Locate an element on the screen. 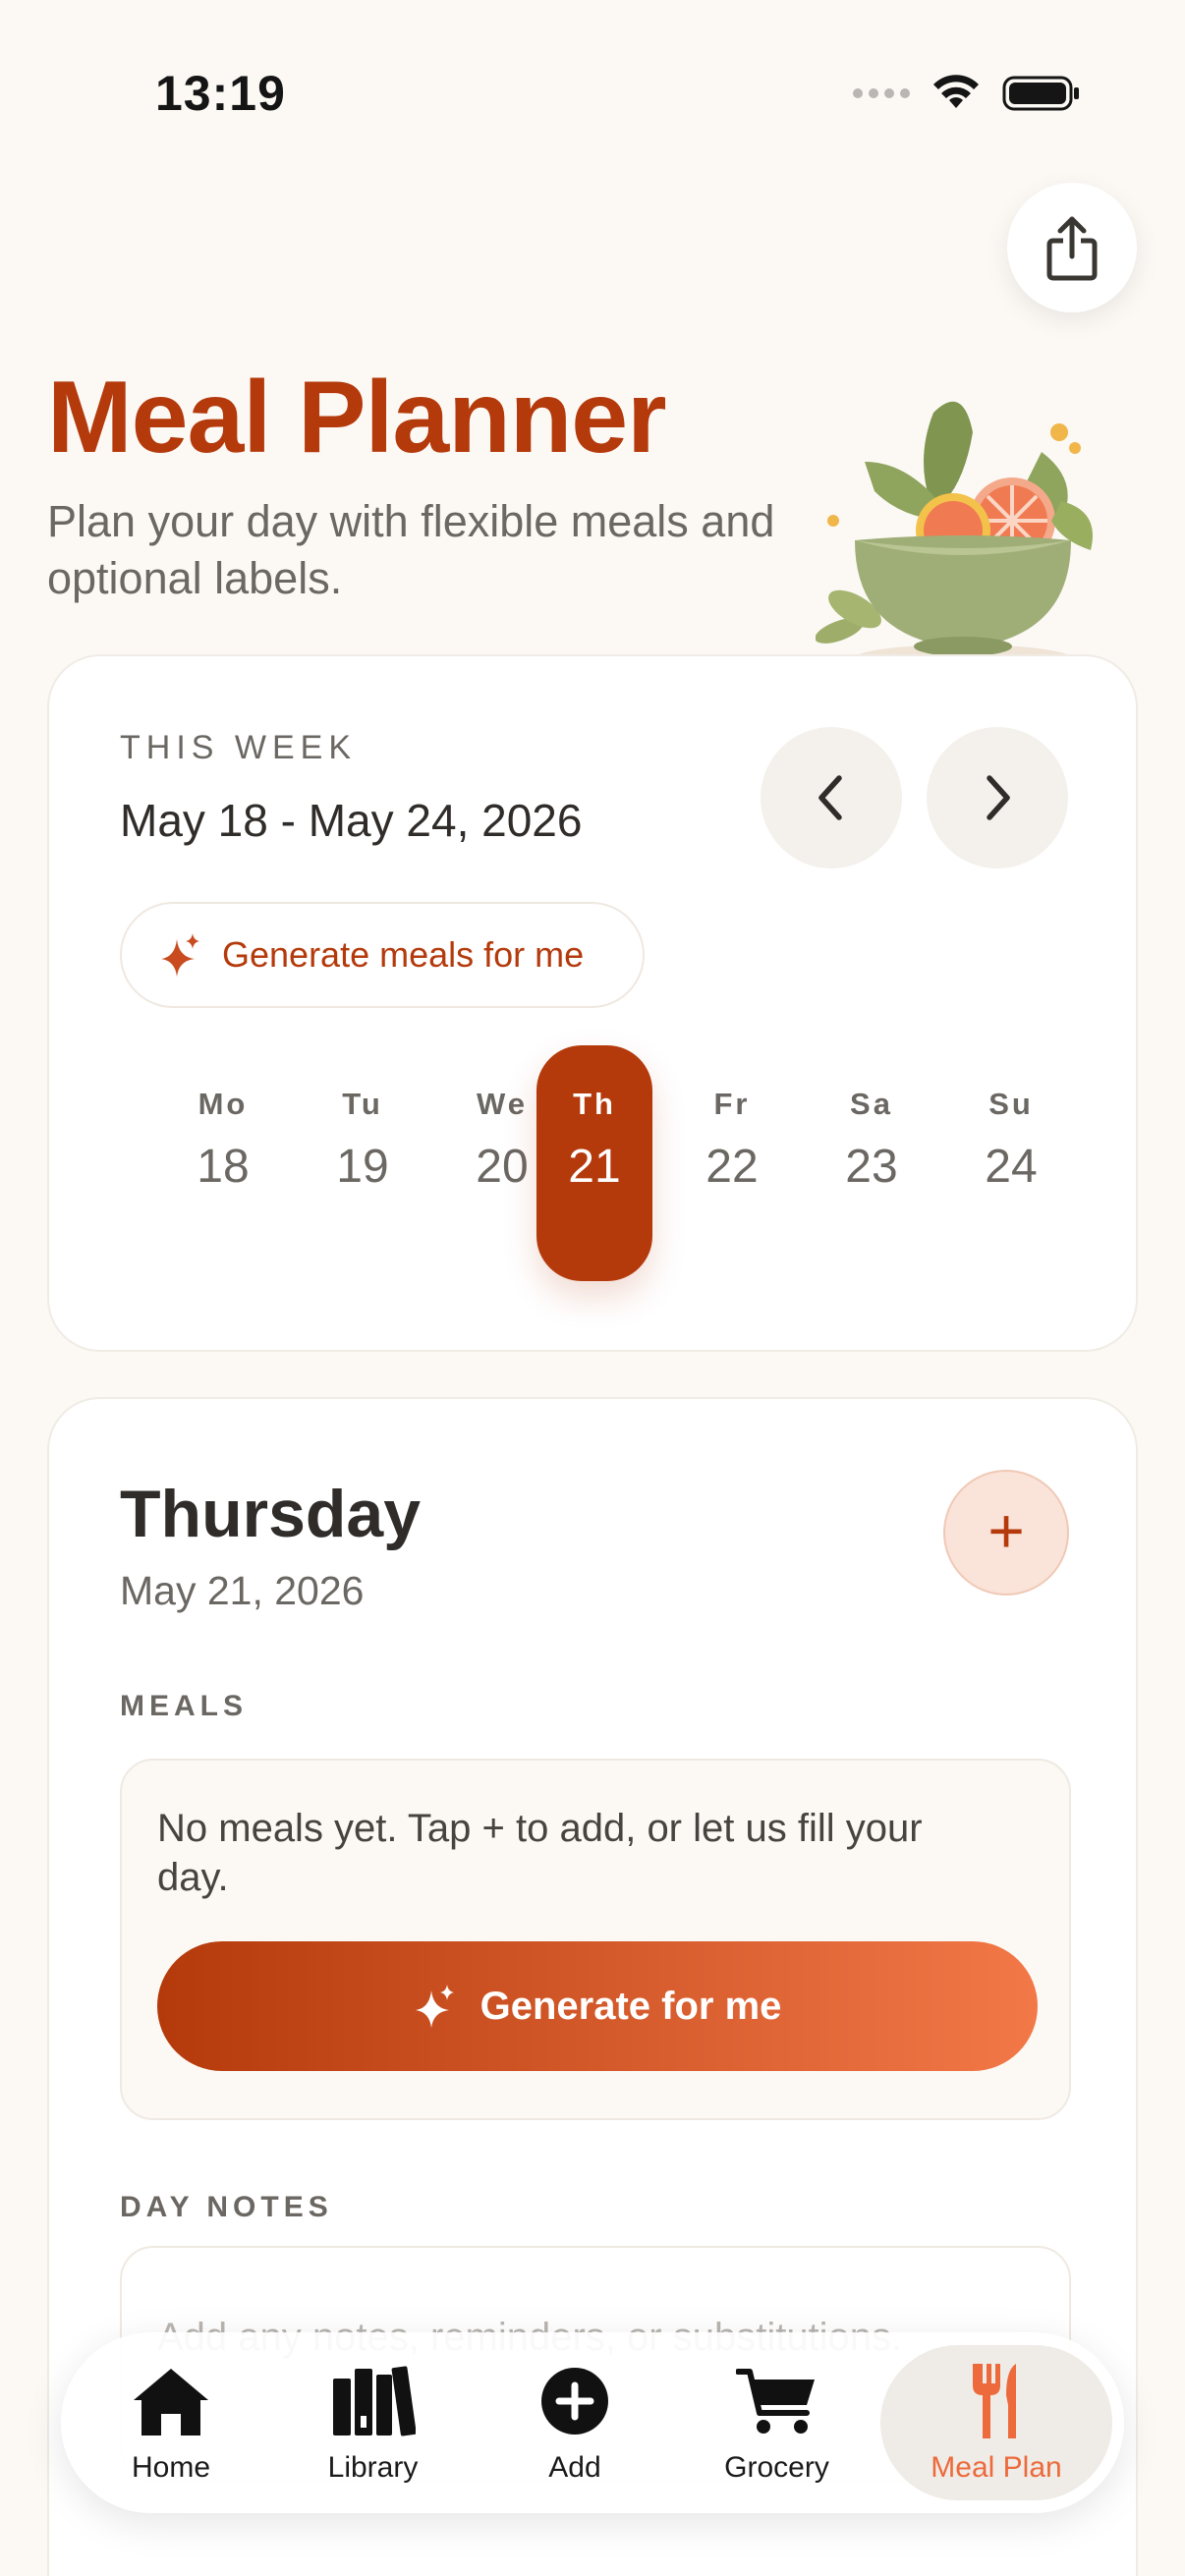  share-button is located at coordinates (1072, 247).